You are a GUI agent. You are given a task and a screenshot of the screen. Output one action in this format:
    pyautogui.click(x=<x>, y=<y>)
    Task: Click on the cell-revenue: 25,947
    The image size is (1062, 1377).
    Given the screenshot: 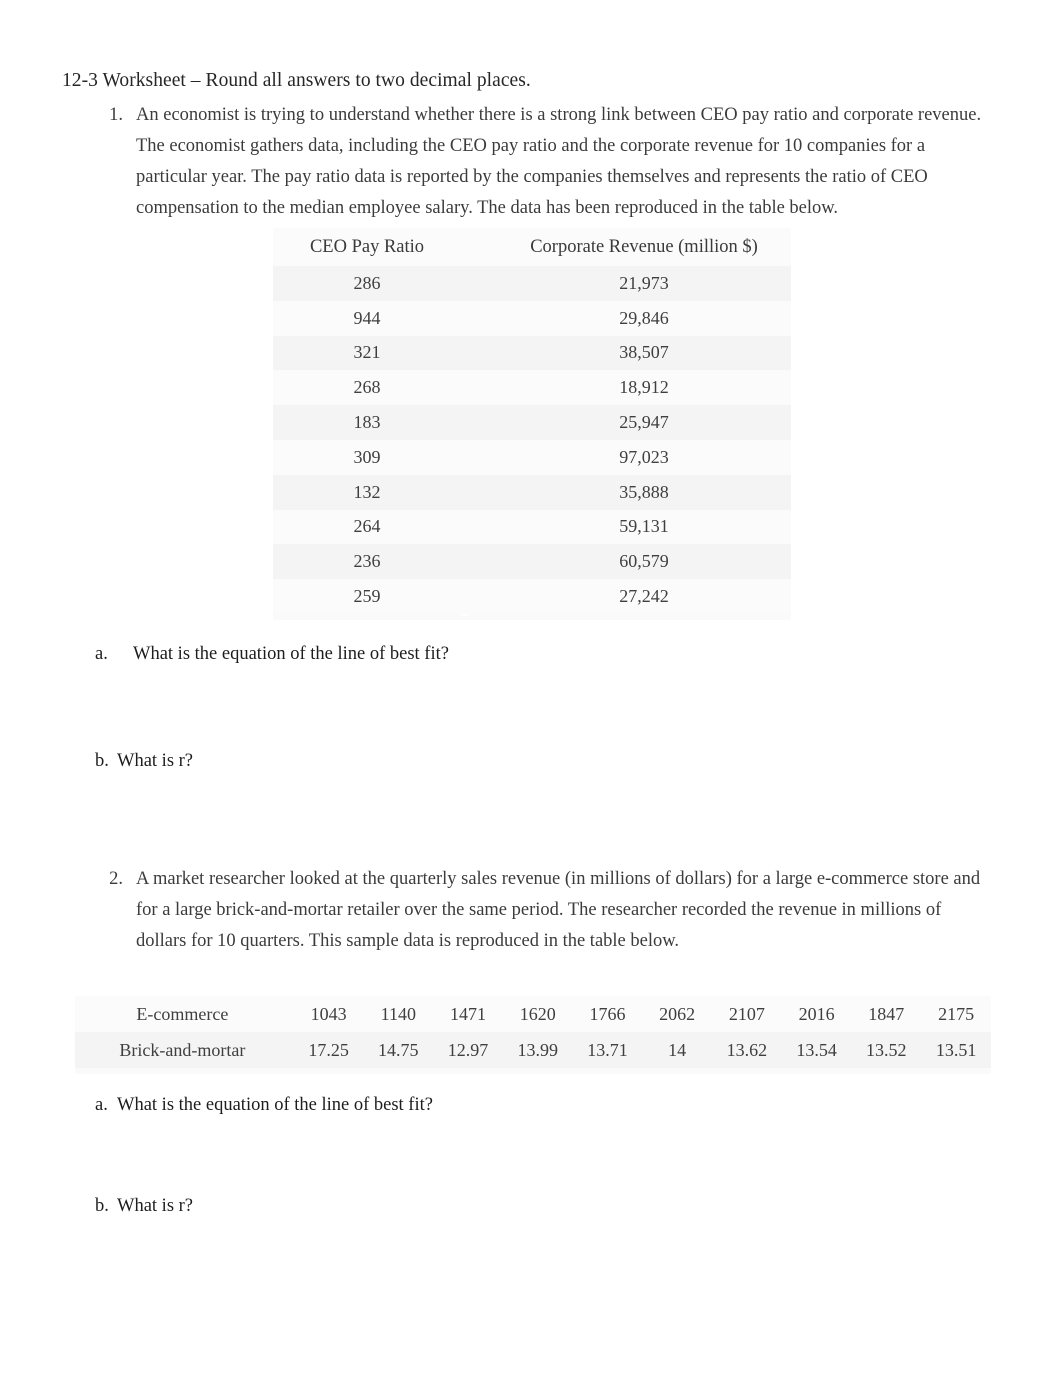 What is the action you would take?
    pyautogui.click(x=644, y=422)
    